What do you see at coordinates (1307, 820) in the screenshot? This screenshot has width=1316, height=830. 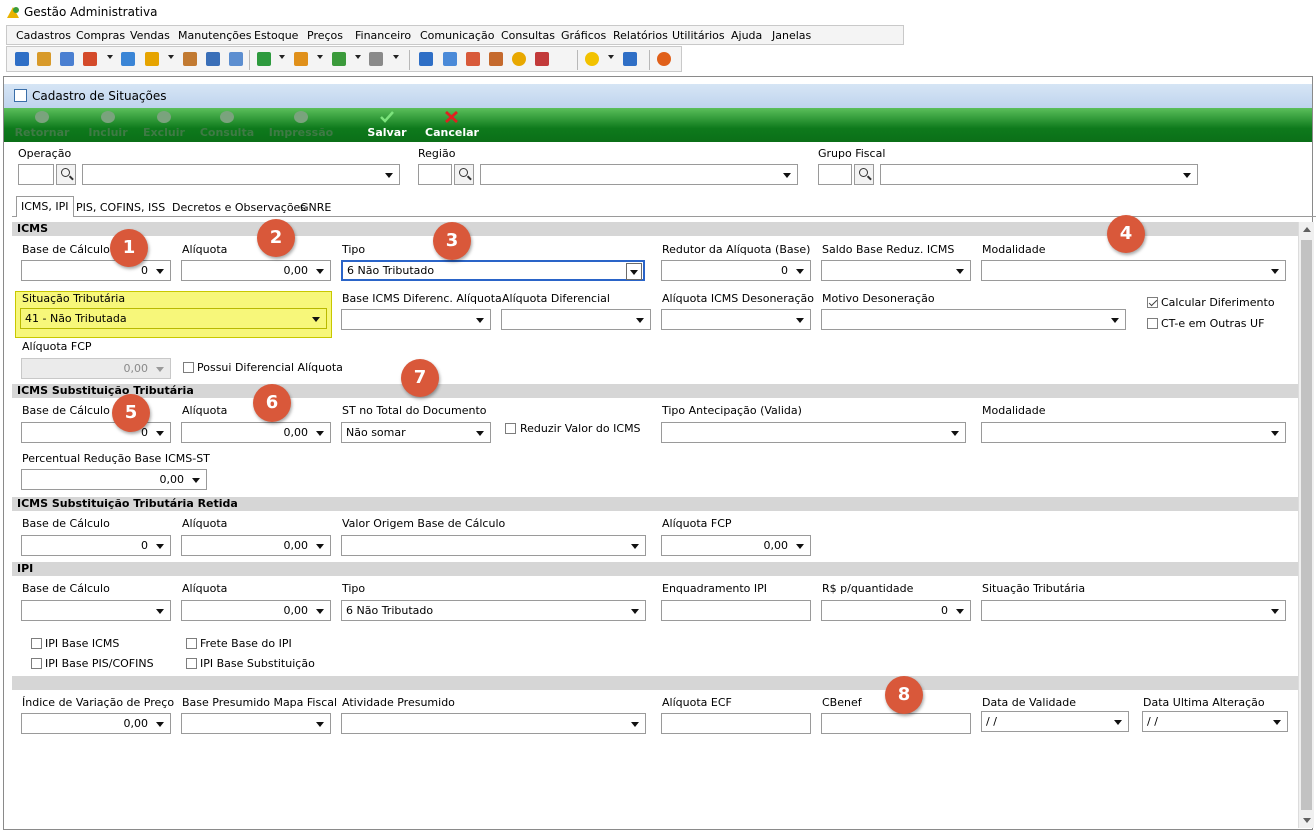 I see `scroll-down-icon` at bounding box center [1307, 820].